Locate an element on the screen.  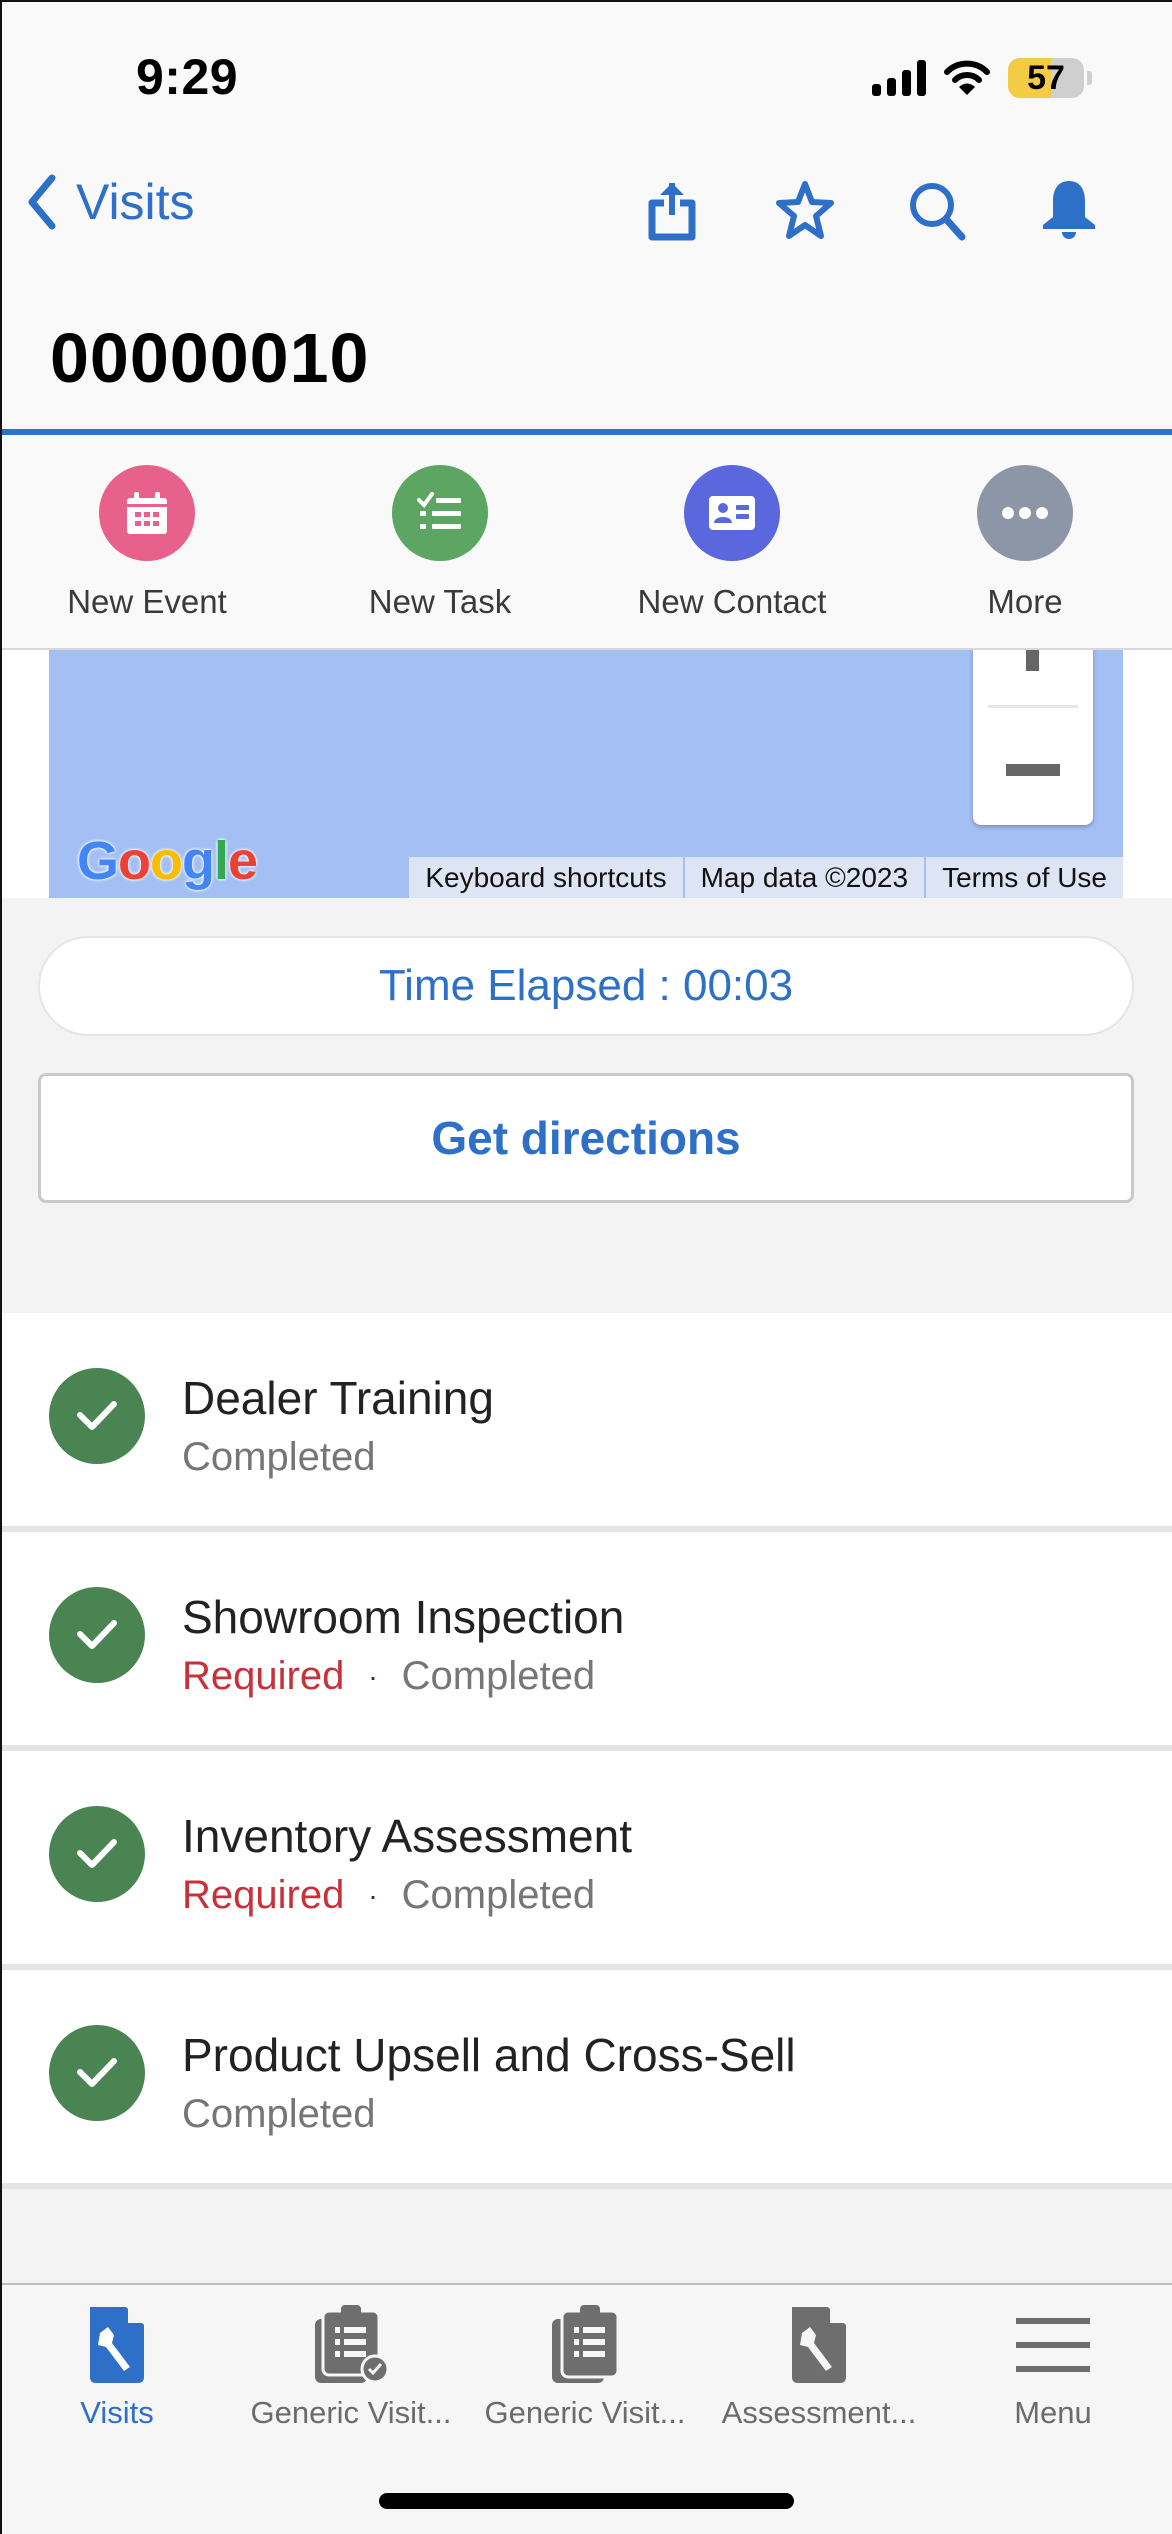
terms-of-use-link: Terms of Use is located at coordinates (1023, 877).